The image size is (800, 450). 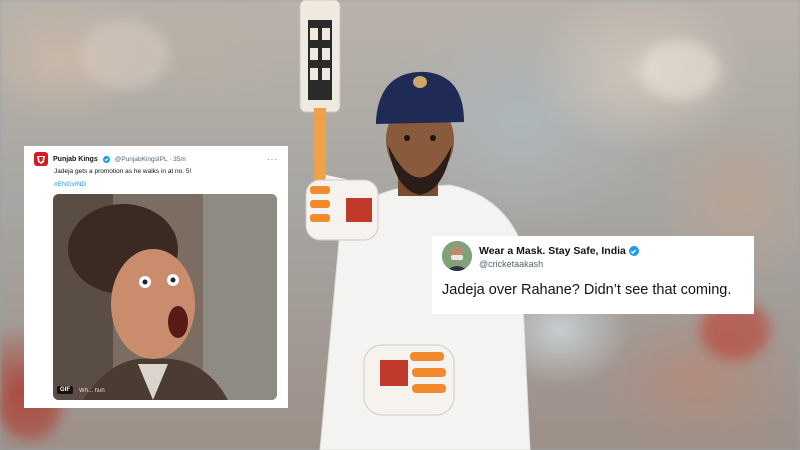 I want to click on tweet-author-handle: @cricketaakash, so click(x=559, y=264).